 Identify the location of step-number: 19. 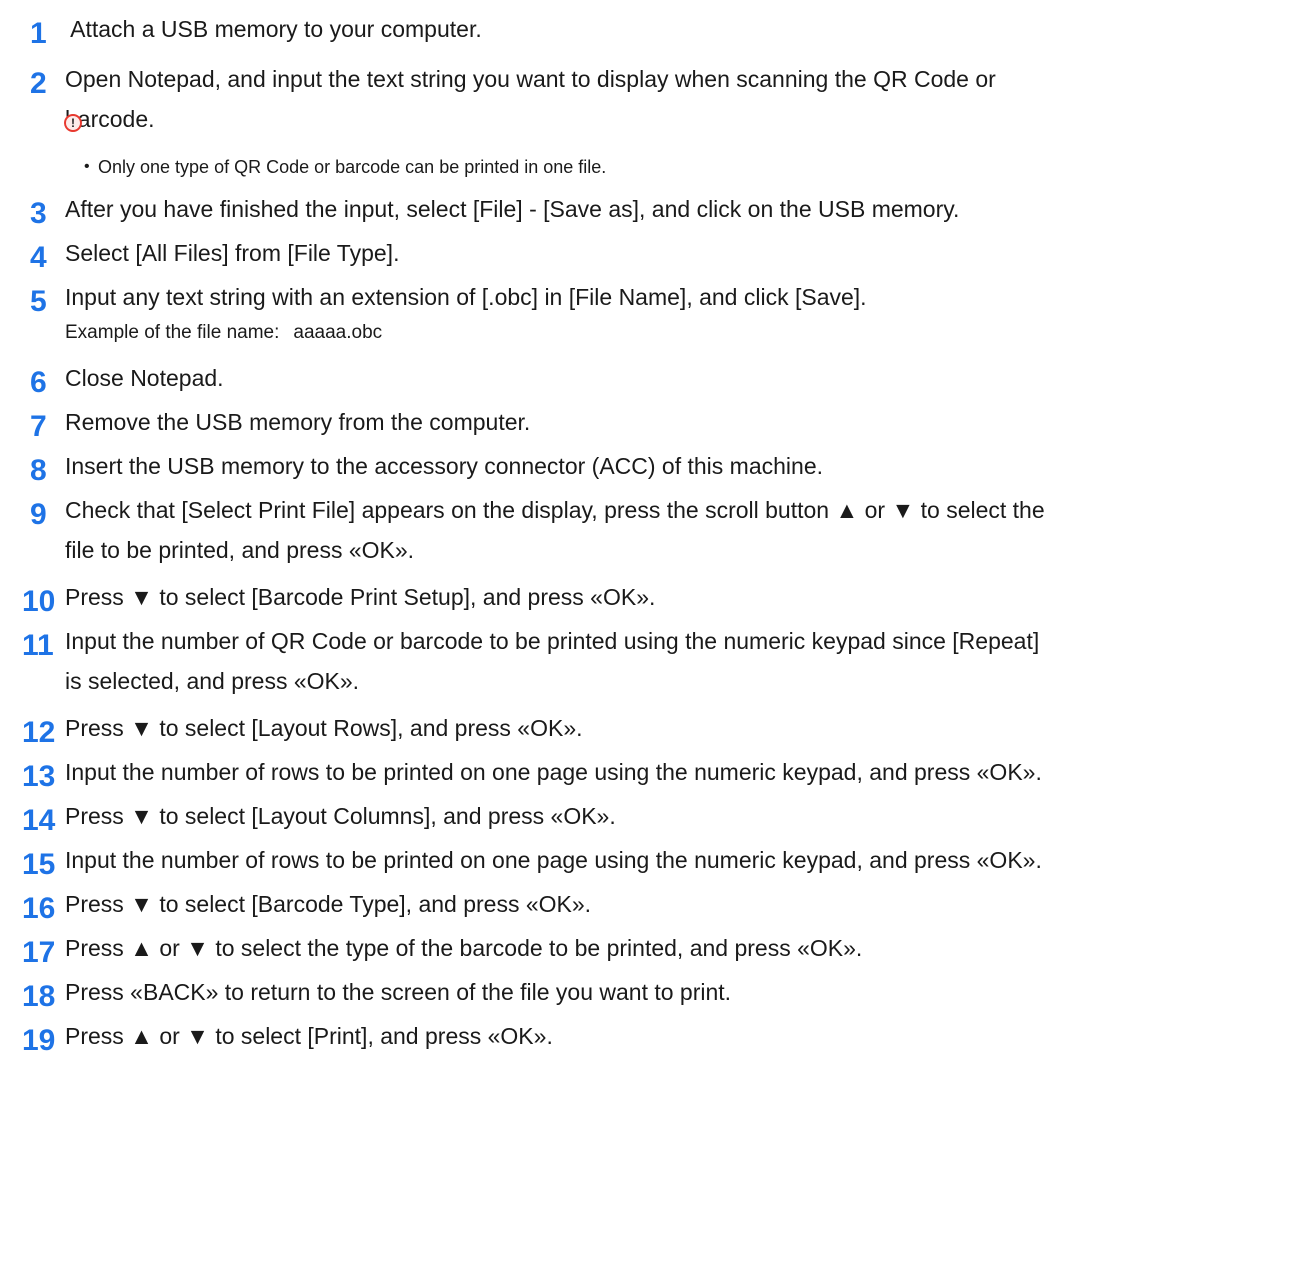
(39, 1040).